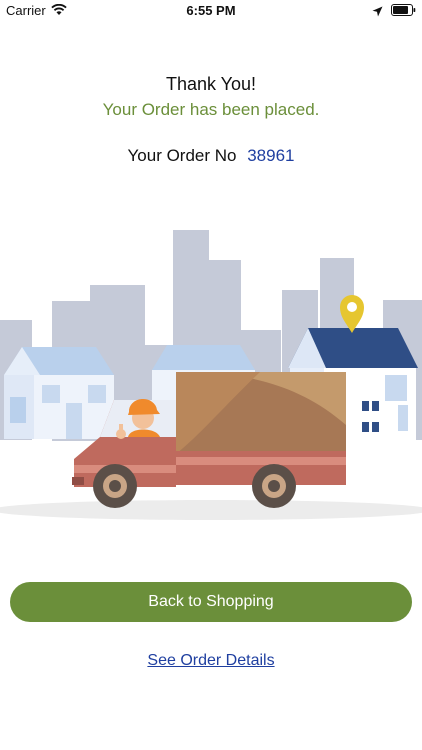  What do you see at coordinates (211, 109) in the screenshot?
I see `order-placed-message: Your Order has been placed.` at bounding box center [211, 109].